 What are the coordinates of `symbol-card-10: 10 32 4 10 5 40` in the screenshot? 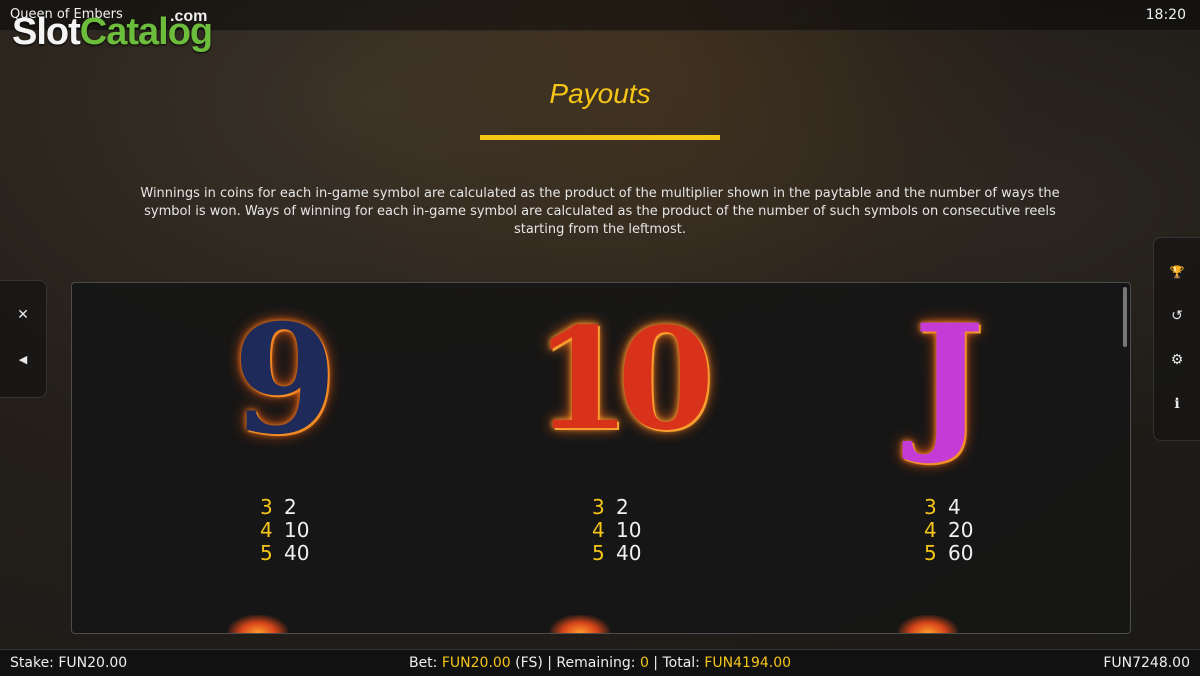 It's located at (617, 430).